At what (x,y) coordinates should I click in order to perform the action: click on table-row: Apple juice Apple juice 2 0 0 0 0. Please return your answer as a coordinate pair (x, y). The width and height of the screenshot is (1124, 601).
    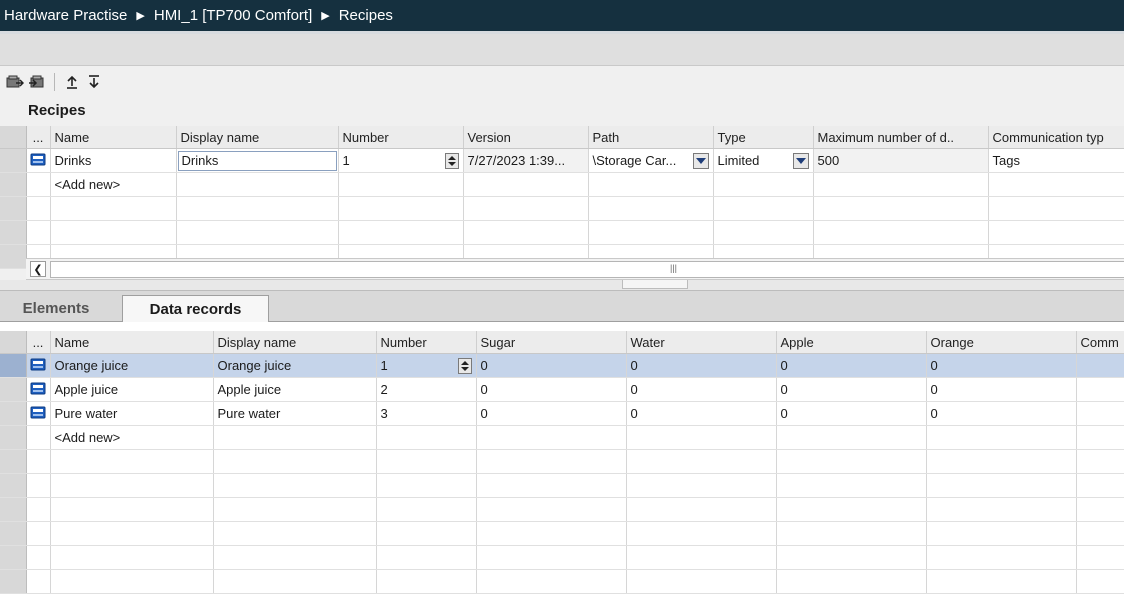
    Looking at the image, I should click on (562, 389).